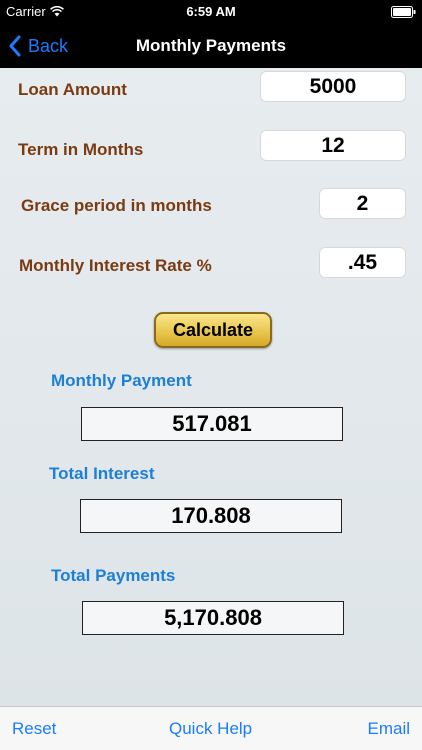 Image resolution: width=422 pixels, height=750 pixels. I want to click on calculate-button: Calculate, so click(213, 330).